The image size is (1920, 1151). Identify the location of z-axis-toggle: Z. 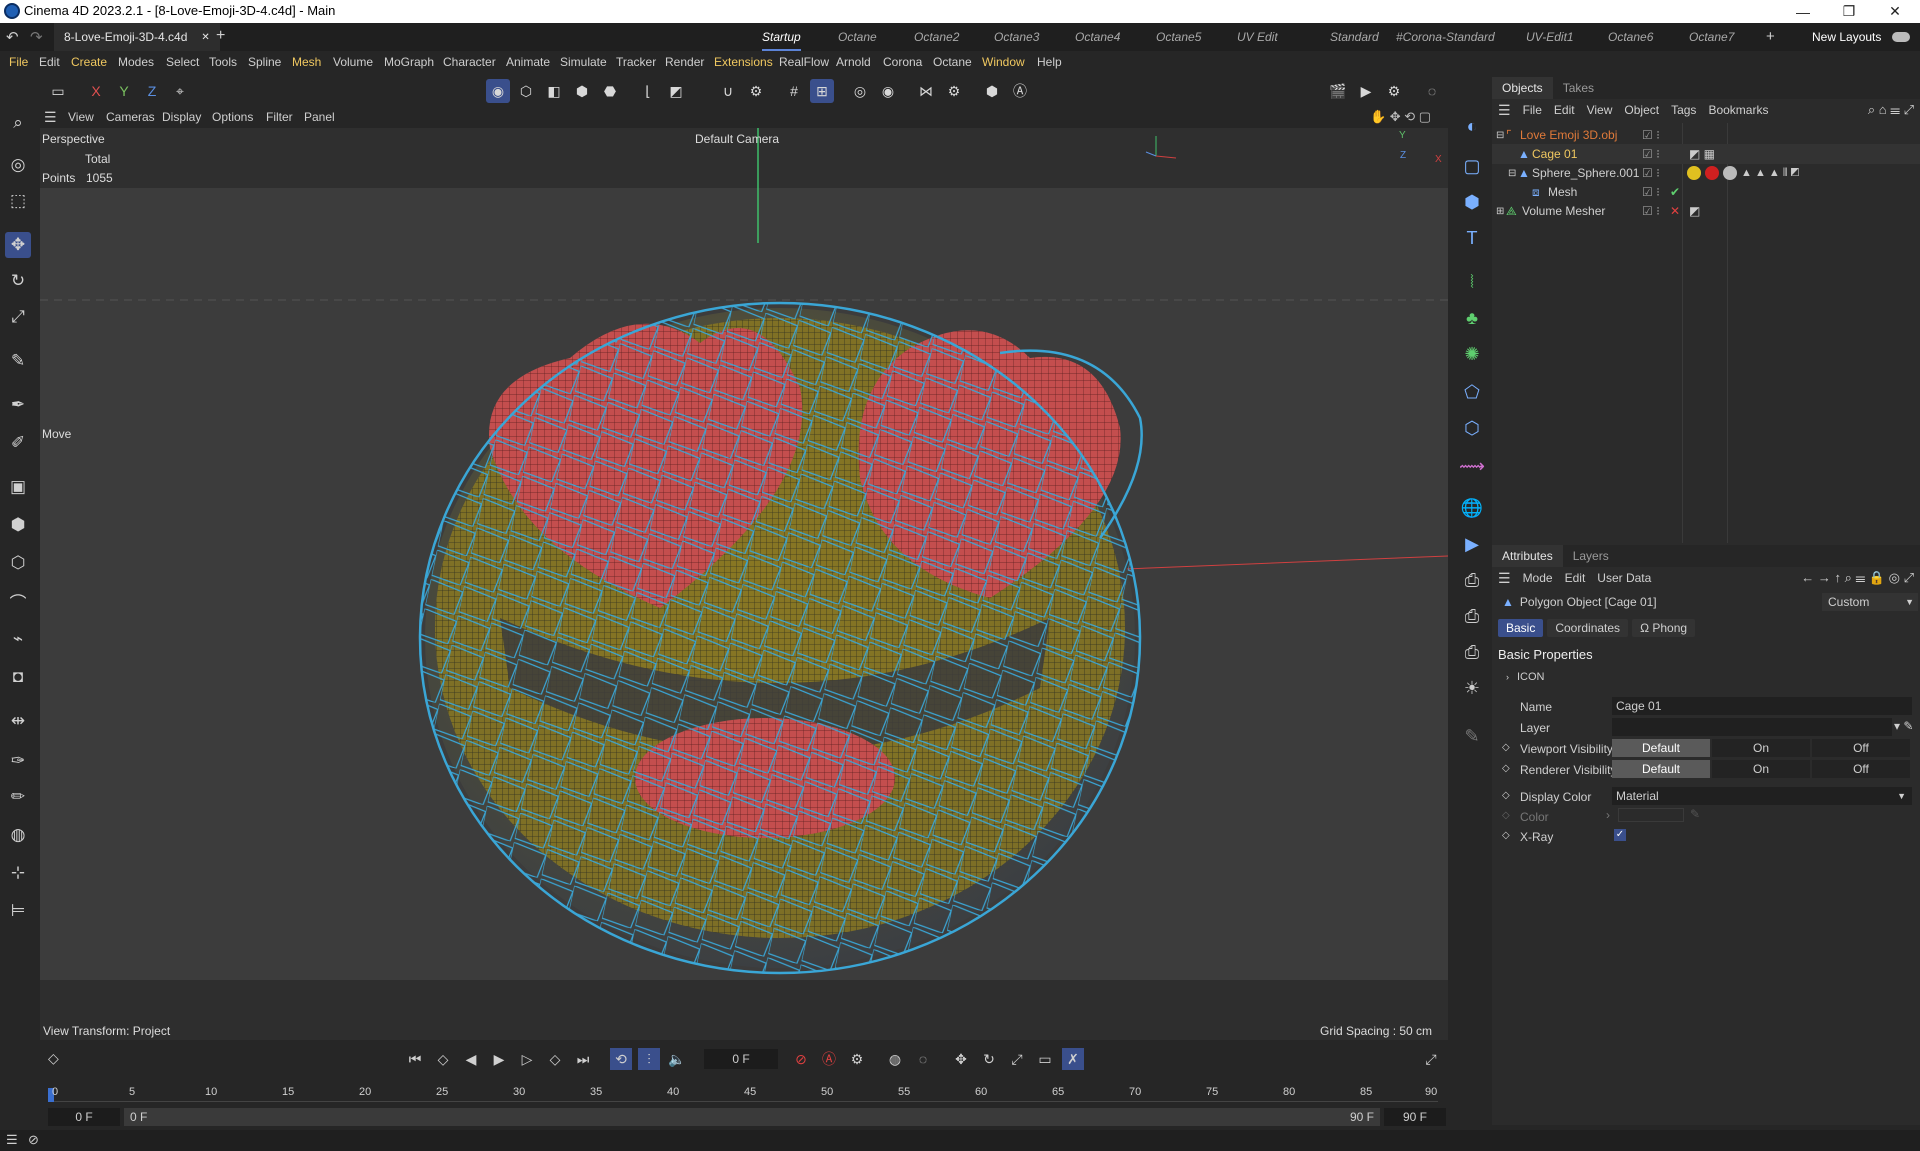
(152, 91).